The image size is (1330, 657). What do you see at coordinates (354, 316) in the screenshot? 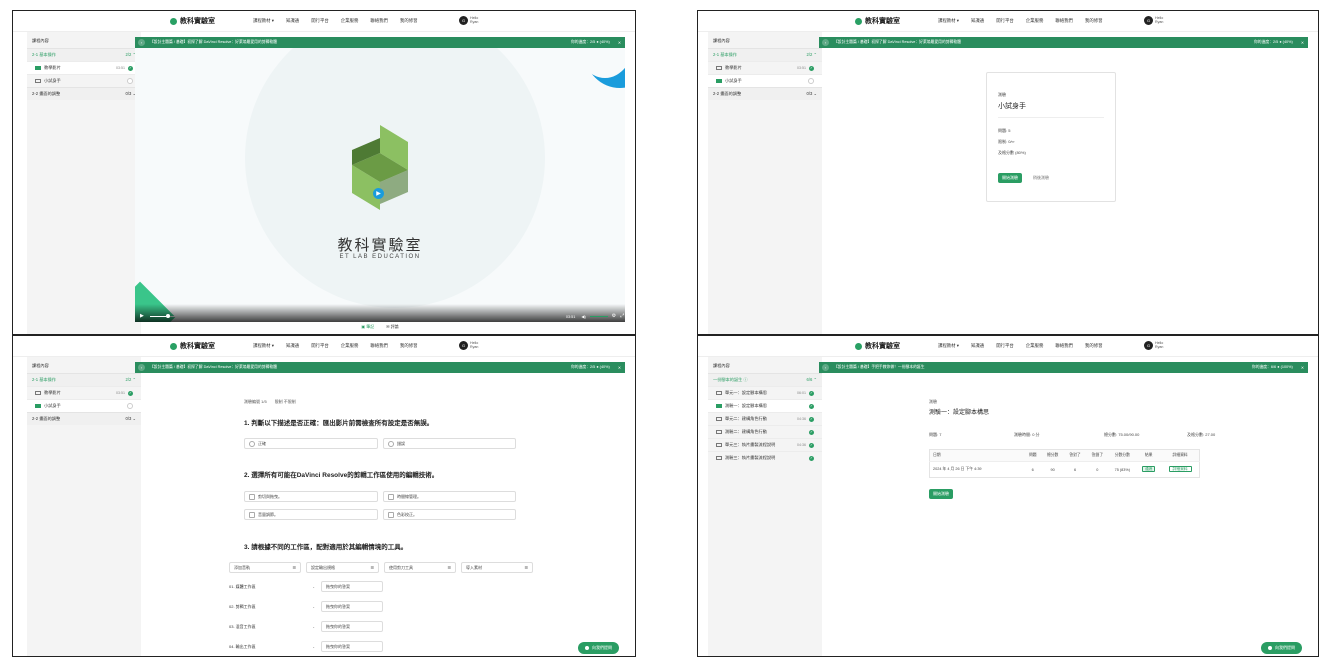
I see `seek-bar` at bounding box center [354, 316].